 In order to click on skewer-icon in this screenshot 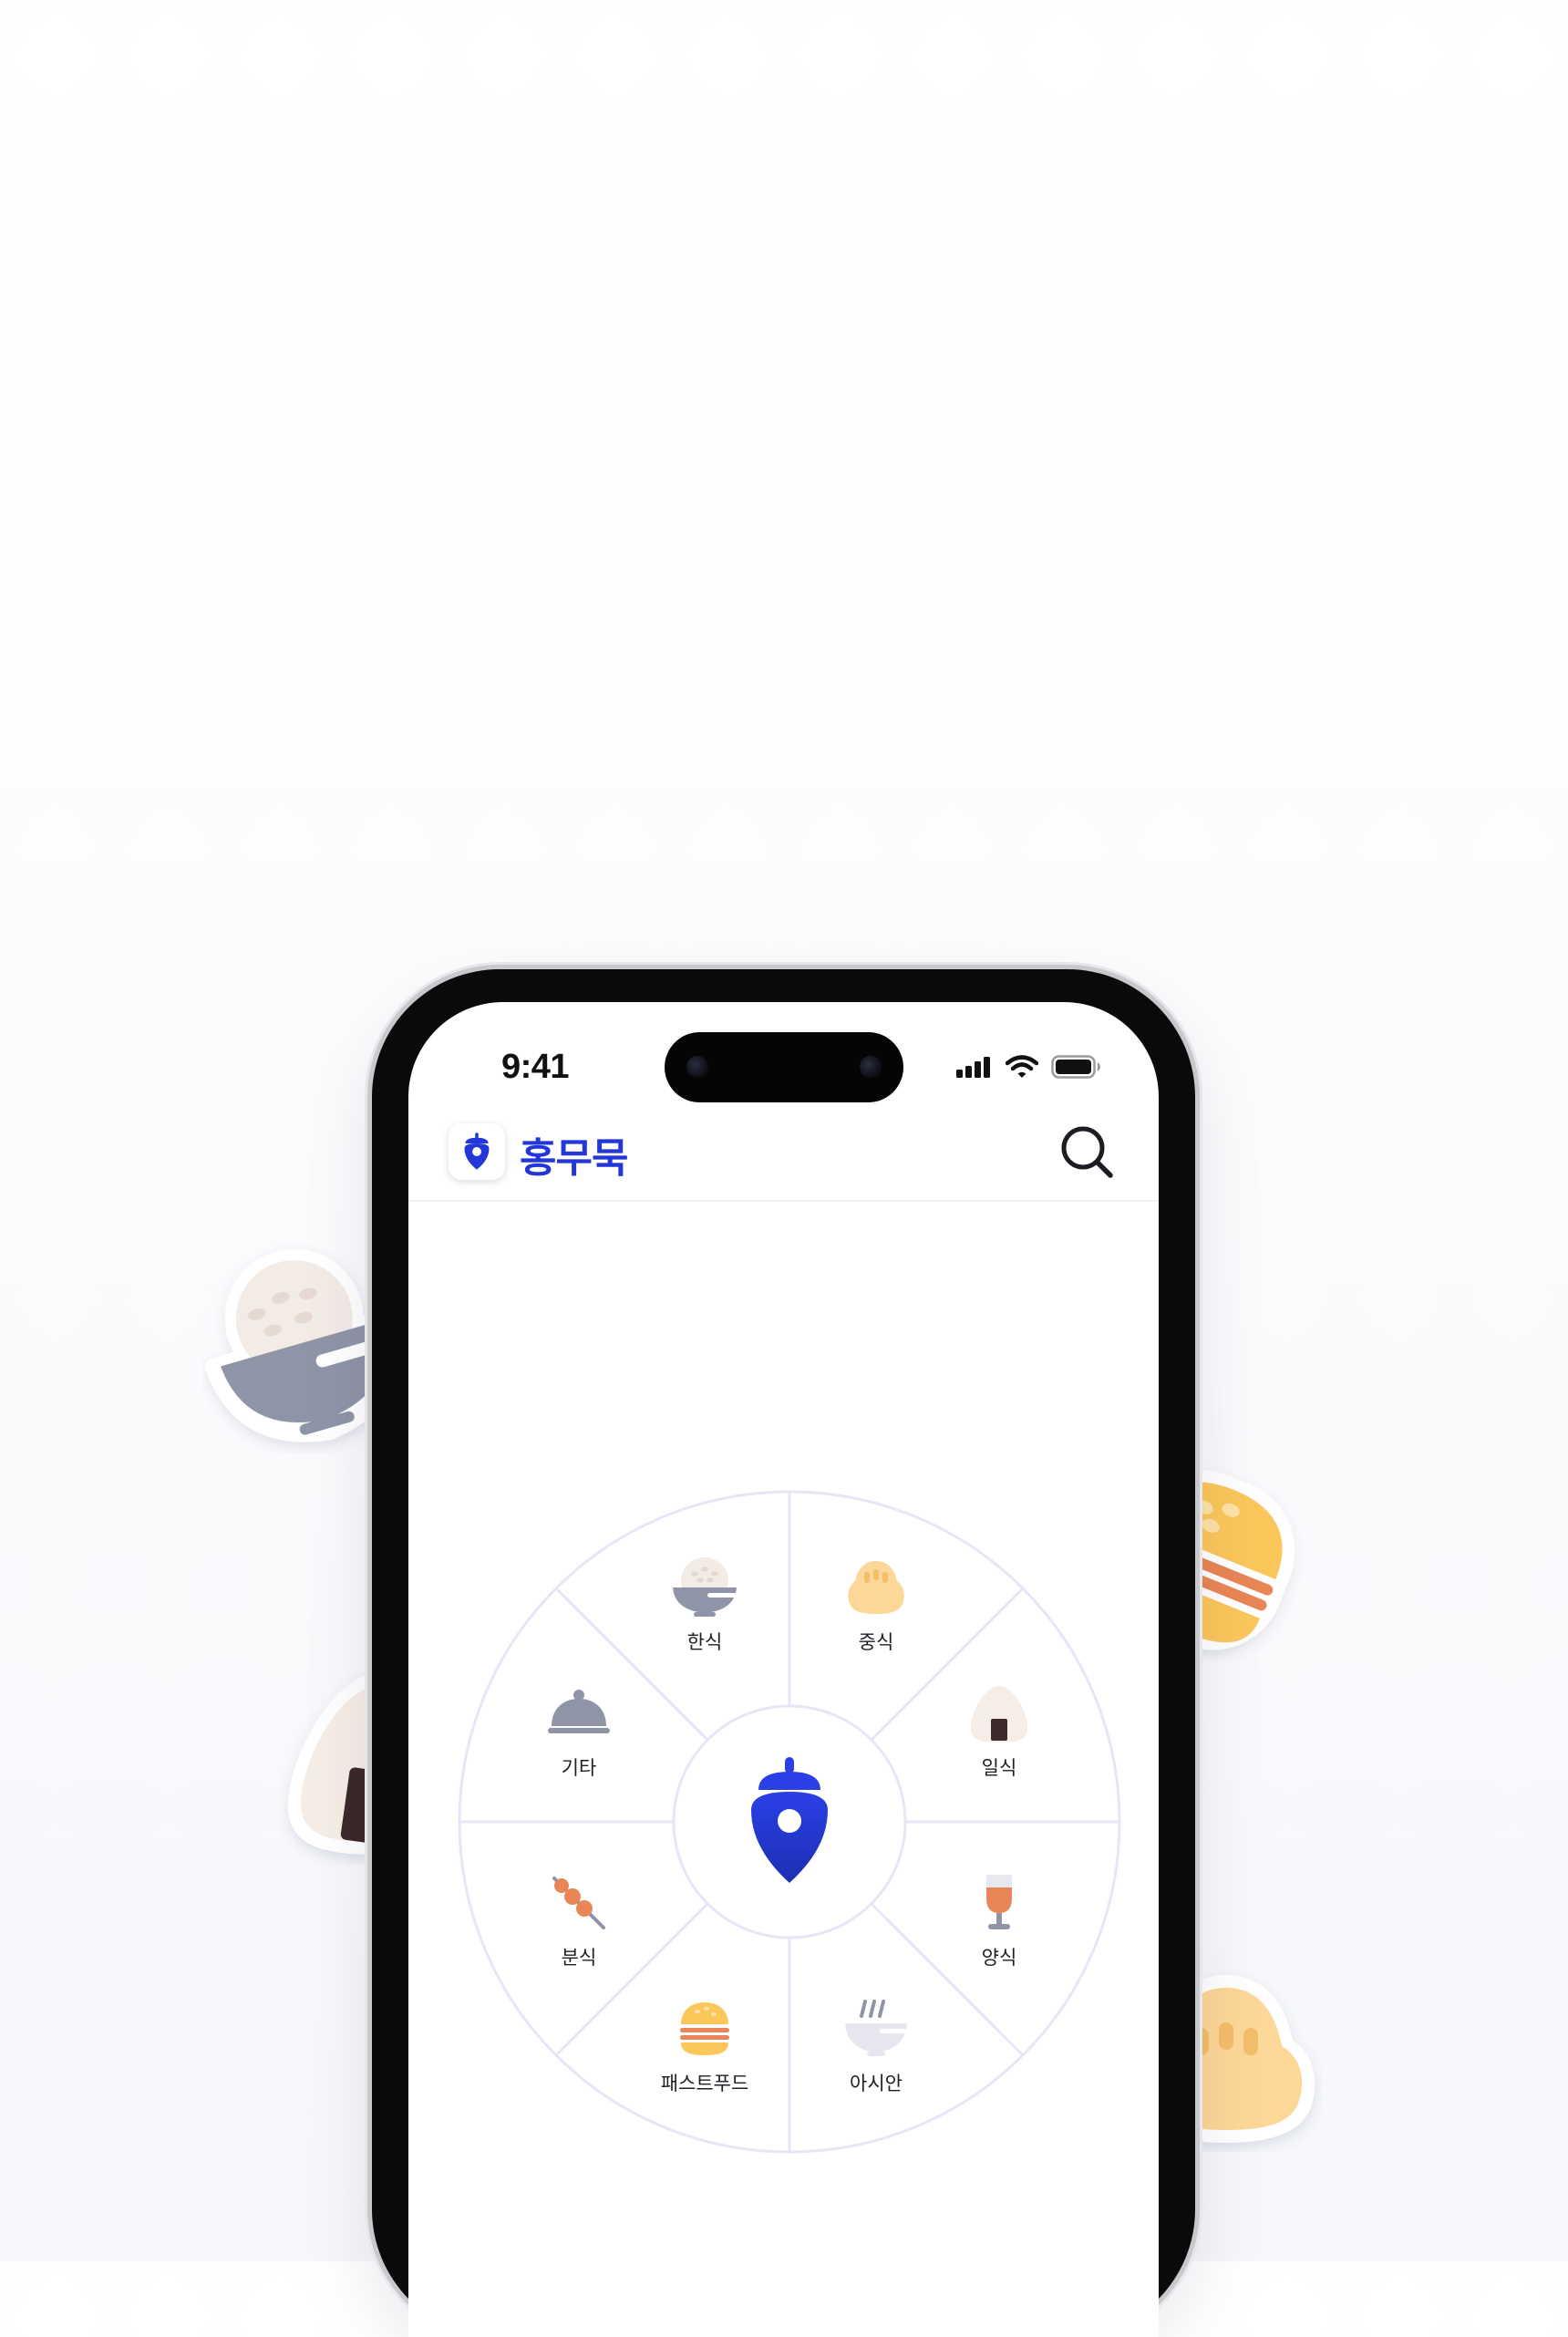, I will do `click(578, 1903)`.